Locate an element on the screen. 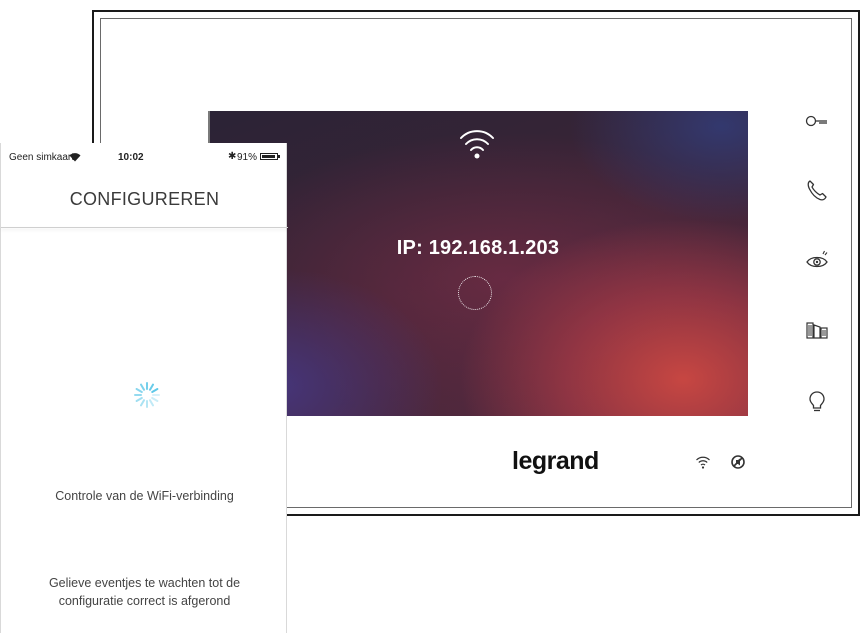 This screenshot has height=633, width=861. wifi-signal-icon is located at coordinates (75, 157).